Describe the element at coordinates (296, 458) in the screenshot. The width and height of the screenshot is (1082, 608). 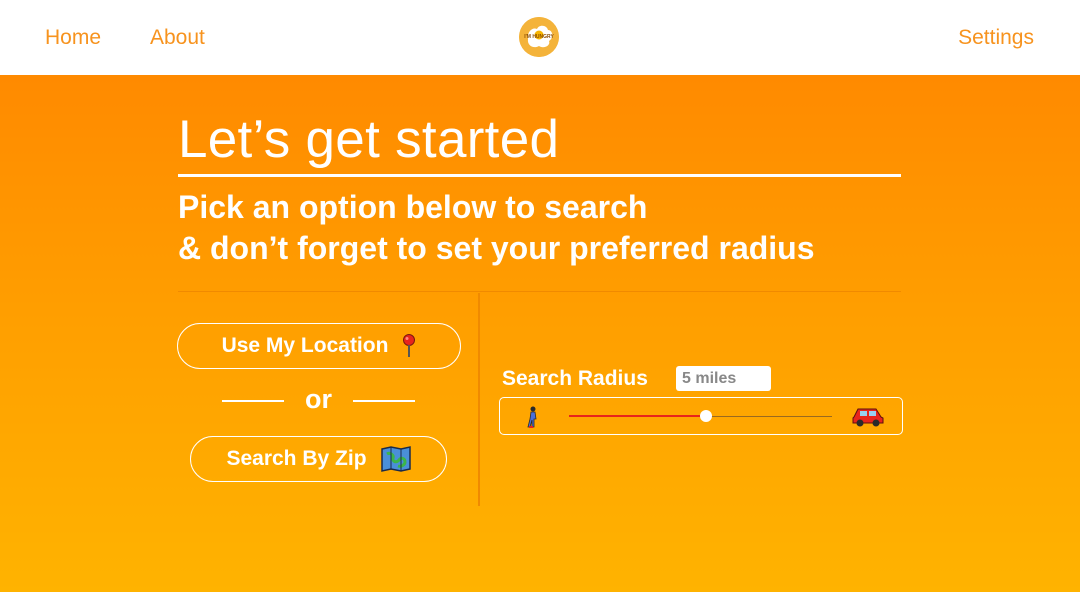
I see `search-by-zip-label: Search By Zip` at that location.